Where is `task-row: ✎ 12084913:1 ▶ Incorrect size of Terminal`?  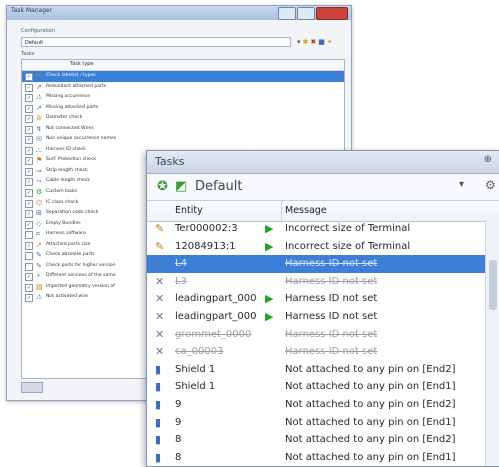 task-row: ✎ 12084913:1 ▶ Incorrect size of Terminal is located at coordinates (316, 247).